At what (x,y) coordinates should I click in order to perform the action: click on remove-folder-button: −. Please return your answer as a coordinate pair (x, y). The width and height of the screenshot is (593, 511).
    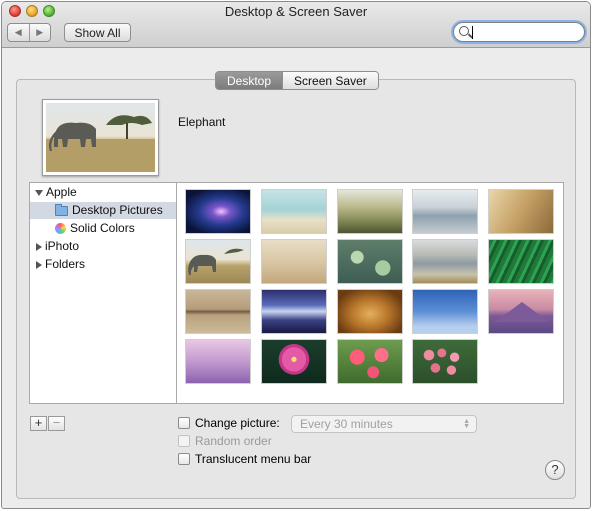
    Looking at the image, I should click on (56, 423).